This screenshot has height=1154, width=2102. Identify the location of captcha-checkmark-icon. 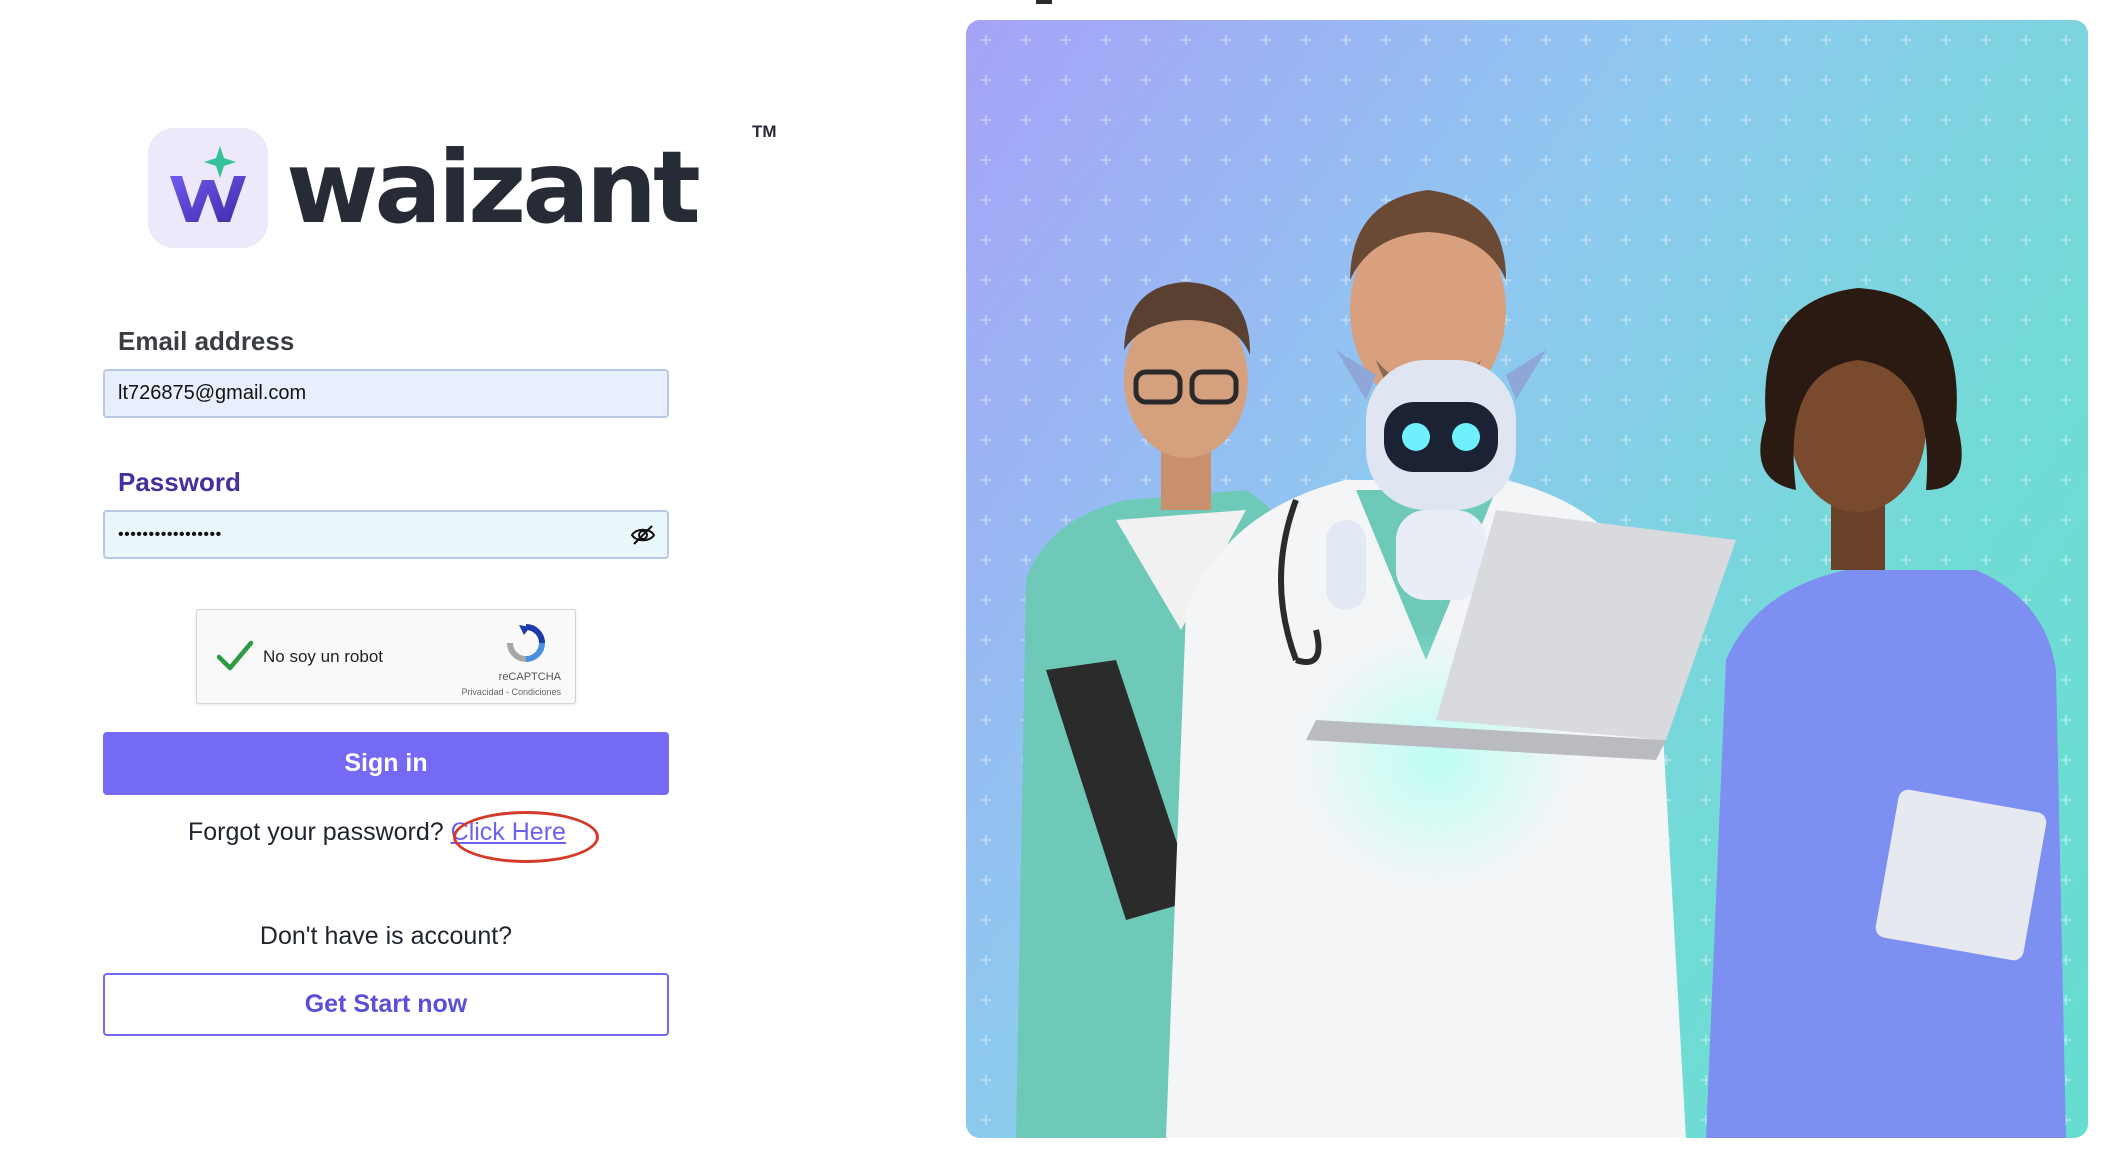
(235, 657).